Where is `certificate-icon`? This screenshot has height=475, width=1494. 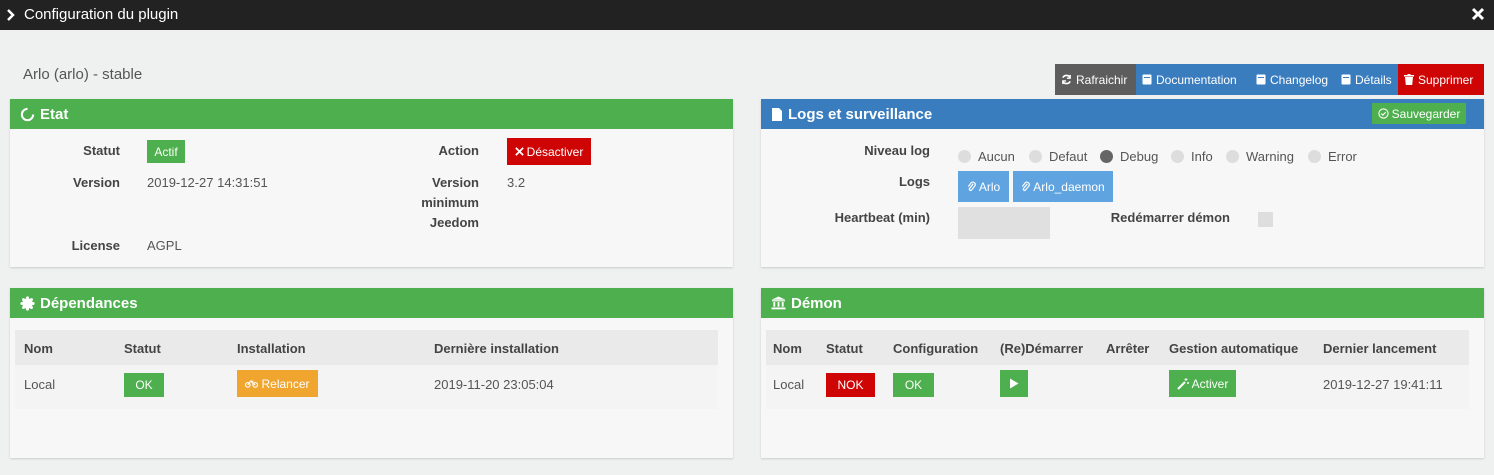
certificate-icon is located at coordinates (27, 303).